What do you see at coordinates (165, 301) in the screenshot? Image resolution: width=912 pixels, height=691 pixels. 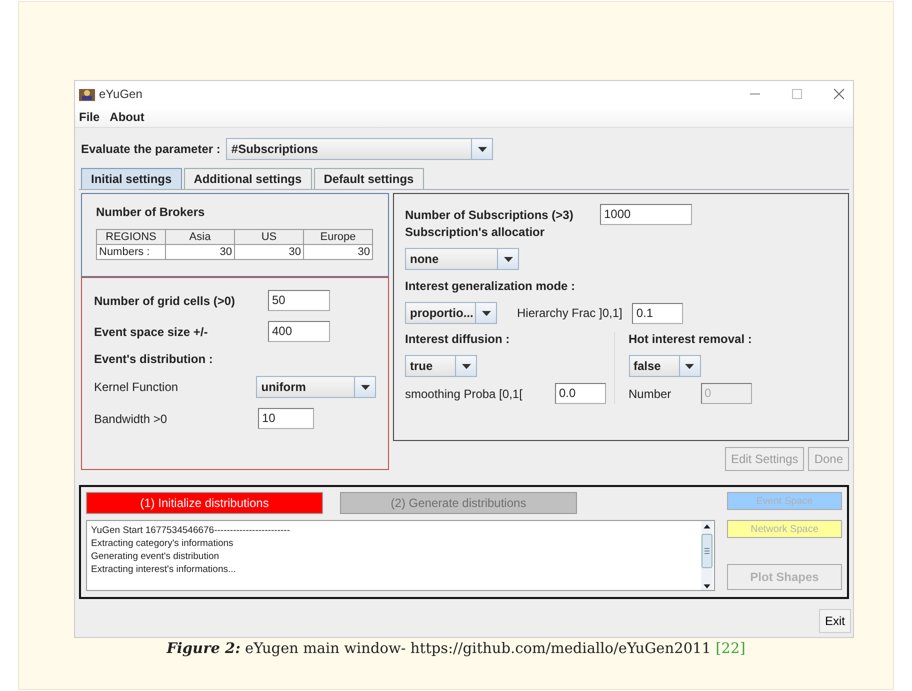 I see `field-label: Number of grid cells (>0)` at bounding box center [165, 301].